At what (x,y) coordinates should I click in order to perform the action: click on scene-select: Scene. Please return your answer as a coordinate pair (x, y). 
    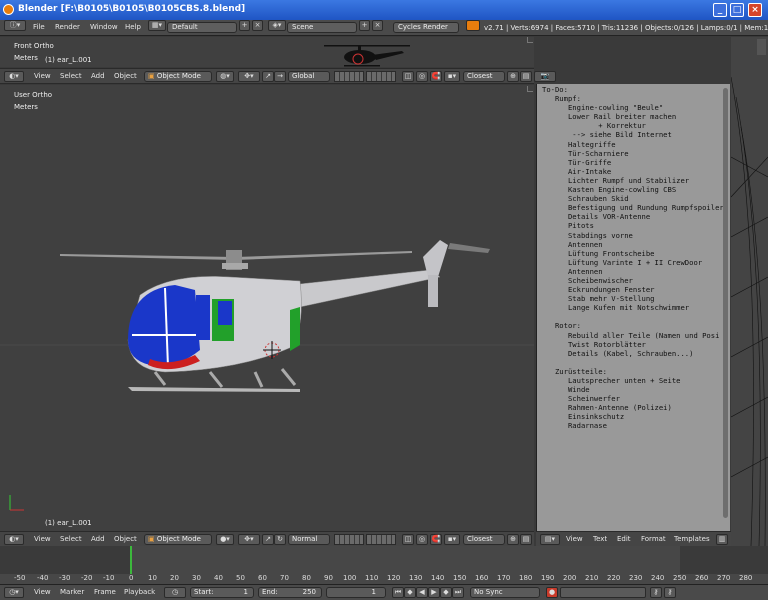
    Looking at the image, I should click on (322, 27).